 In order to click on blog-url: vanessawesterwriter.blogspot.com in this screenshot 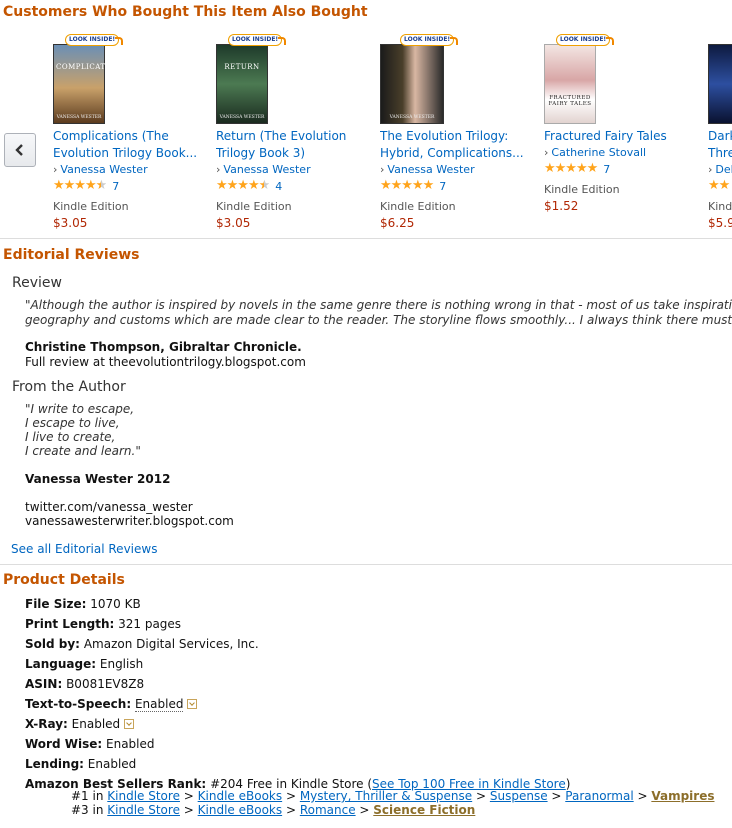, I will do `click(129, 521)`.